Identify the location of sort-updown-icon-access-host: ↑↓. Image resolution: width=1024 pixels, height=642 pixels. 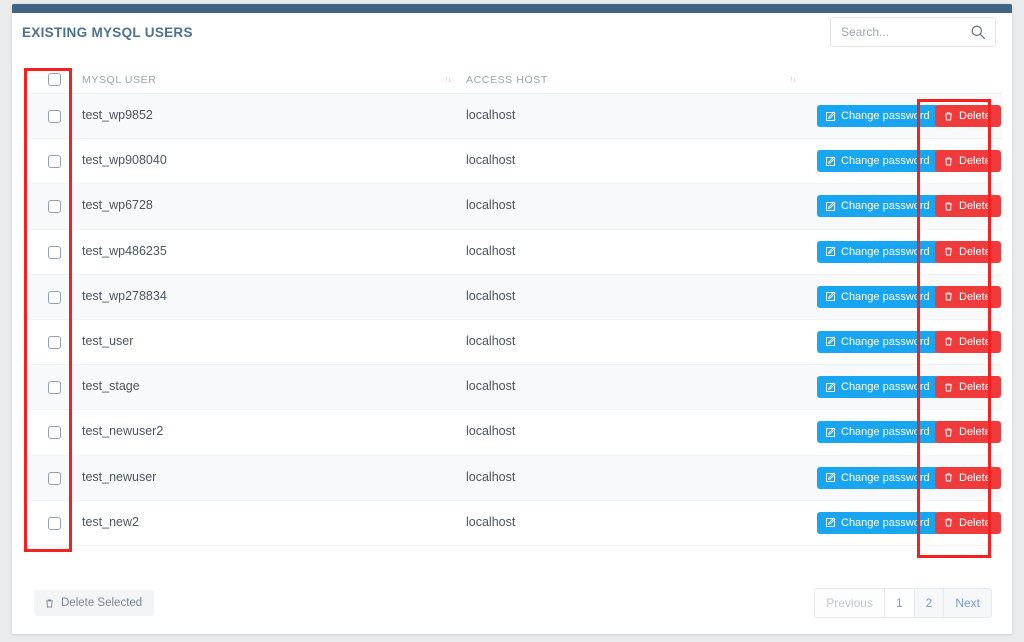
(793, 79).